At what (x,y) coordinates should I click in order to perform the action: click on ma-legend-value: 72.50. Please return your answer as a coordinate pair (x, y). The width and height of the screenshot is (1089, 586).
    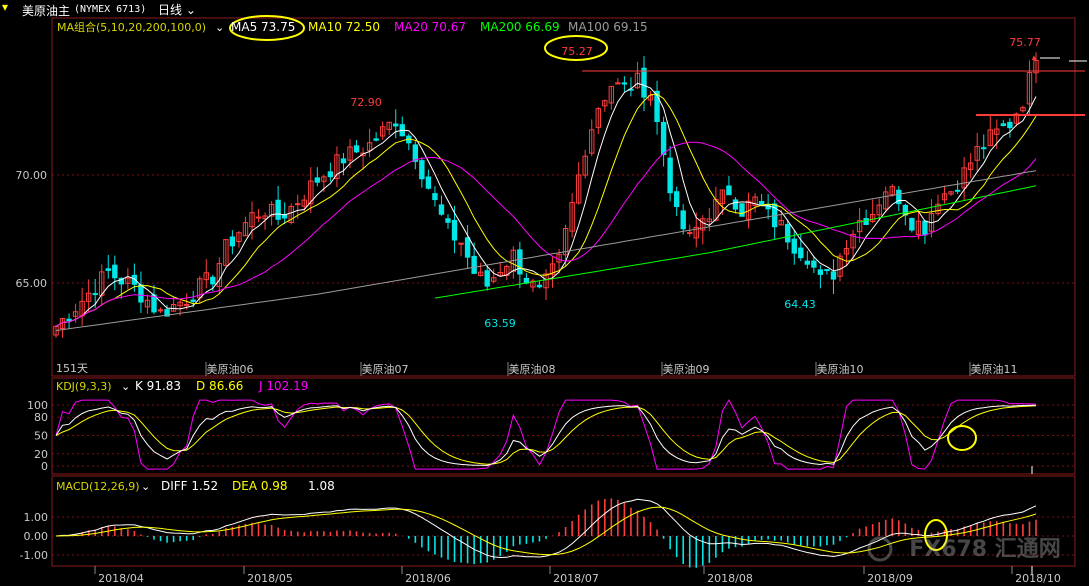
    Looking at the image, I should click on (363, 27).